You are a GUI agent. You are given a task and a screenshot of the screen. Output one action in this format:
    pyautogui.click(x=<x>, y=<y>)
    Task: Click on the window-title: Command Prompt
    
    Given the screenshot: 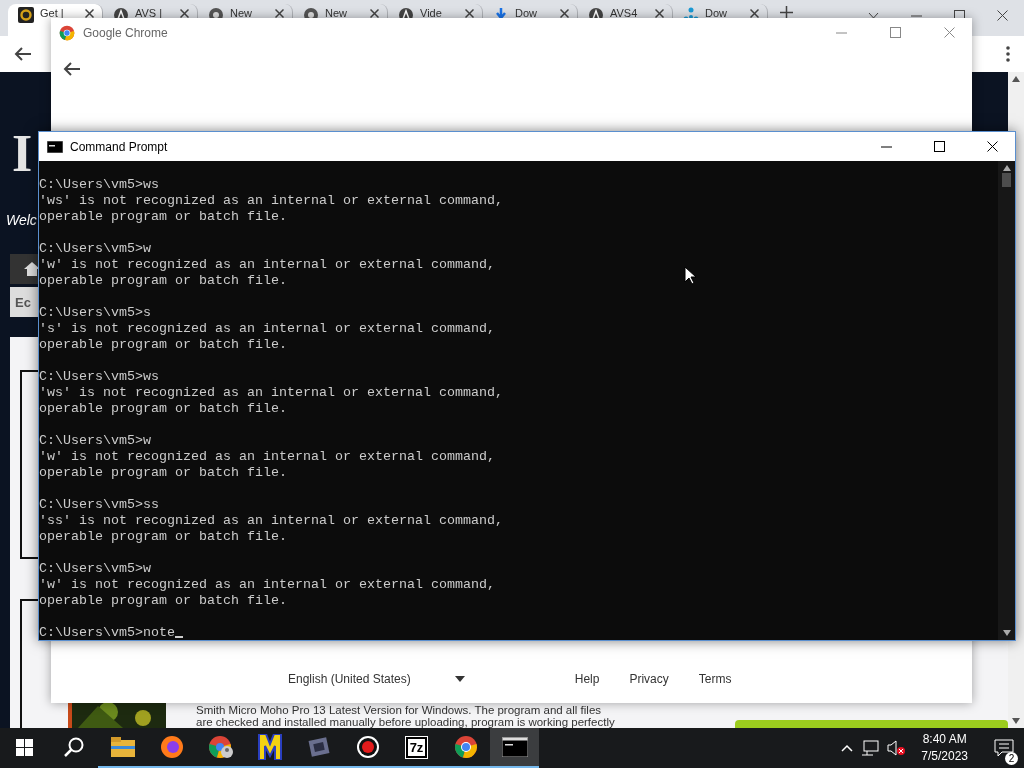 What is the action you would take?
    pyautogui.click(x=119, y=146)
    